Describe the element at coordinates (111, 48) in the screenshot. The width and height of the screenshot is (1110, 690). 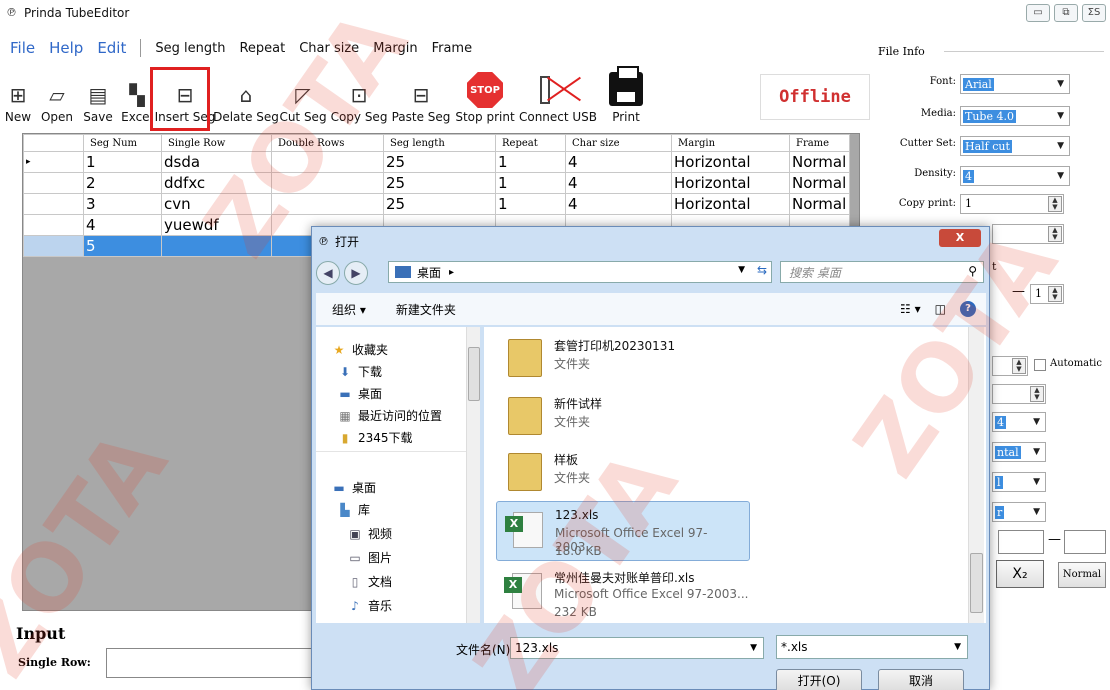
I see `menu-edit: Edit` at that location.